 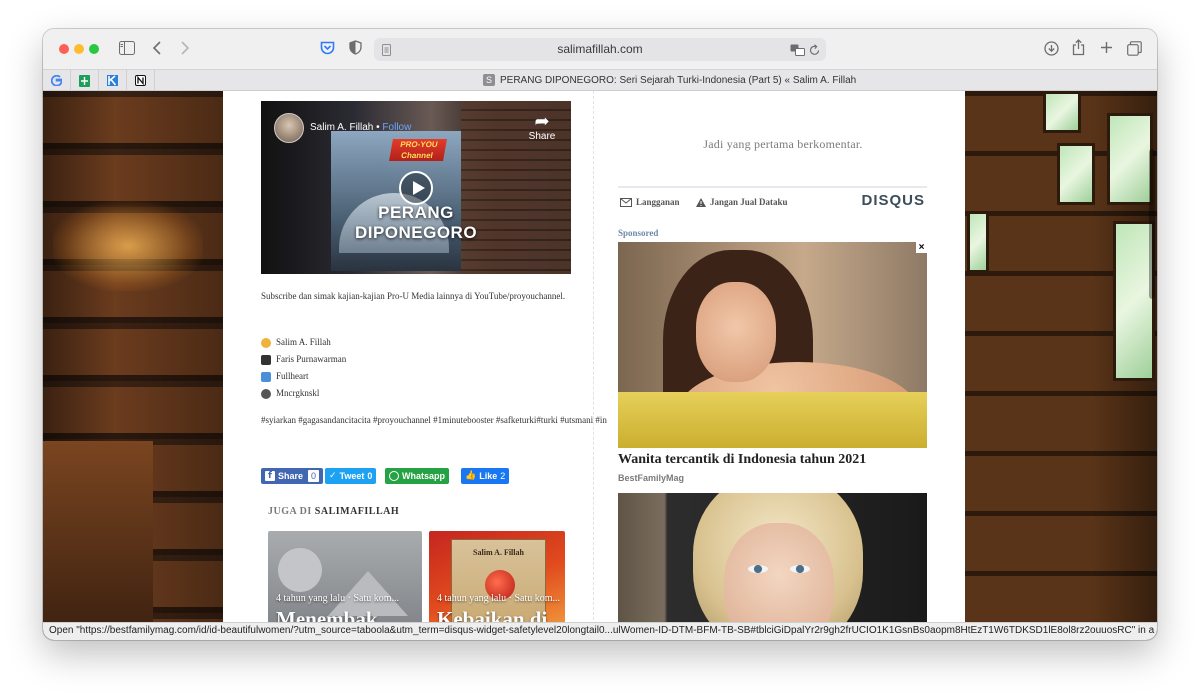 What do you see at coordinates (419, 144) in the screenshot?
I see `badge-line-1: PRO-YOU` at bounding box center [419, 144].